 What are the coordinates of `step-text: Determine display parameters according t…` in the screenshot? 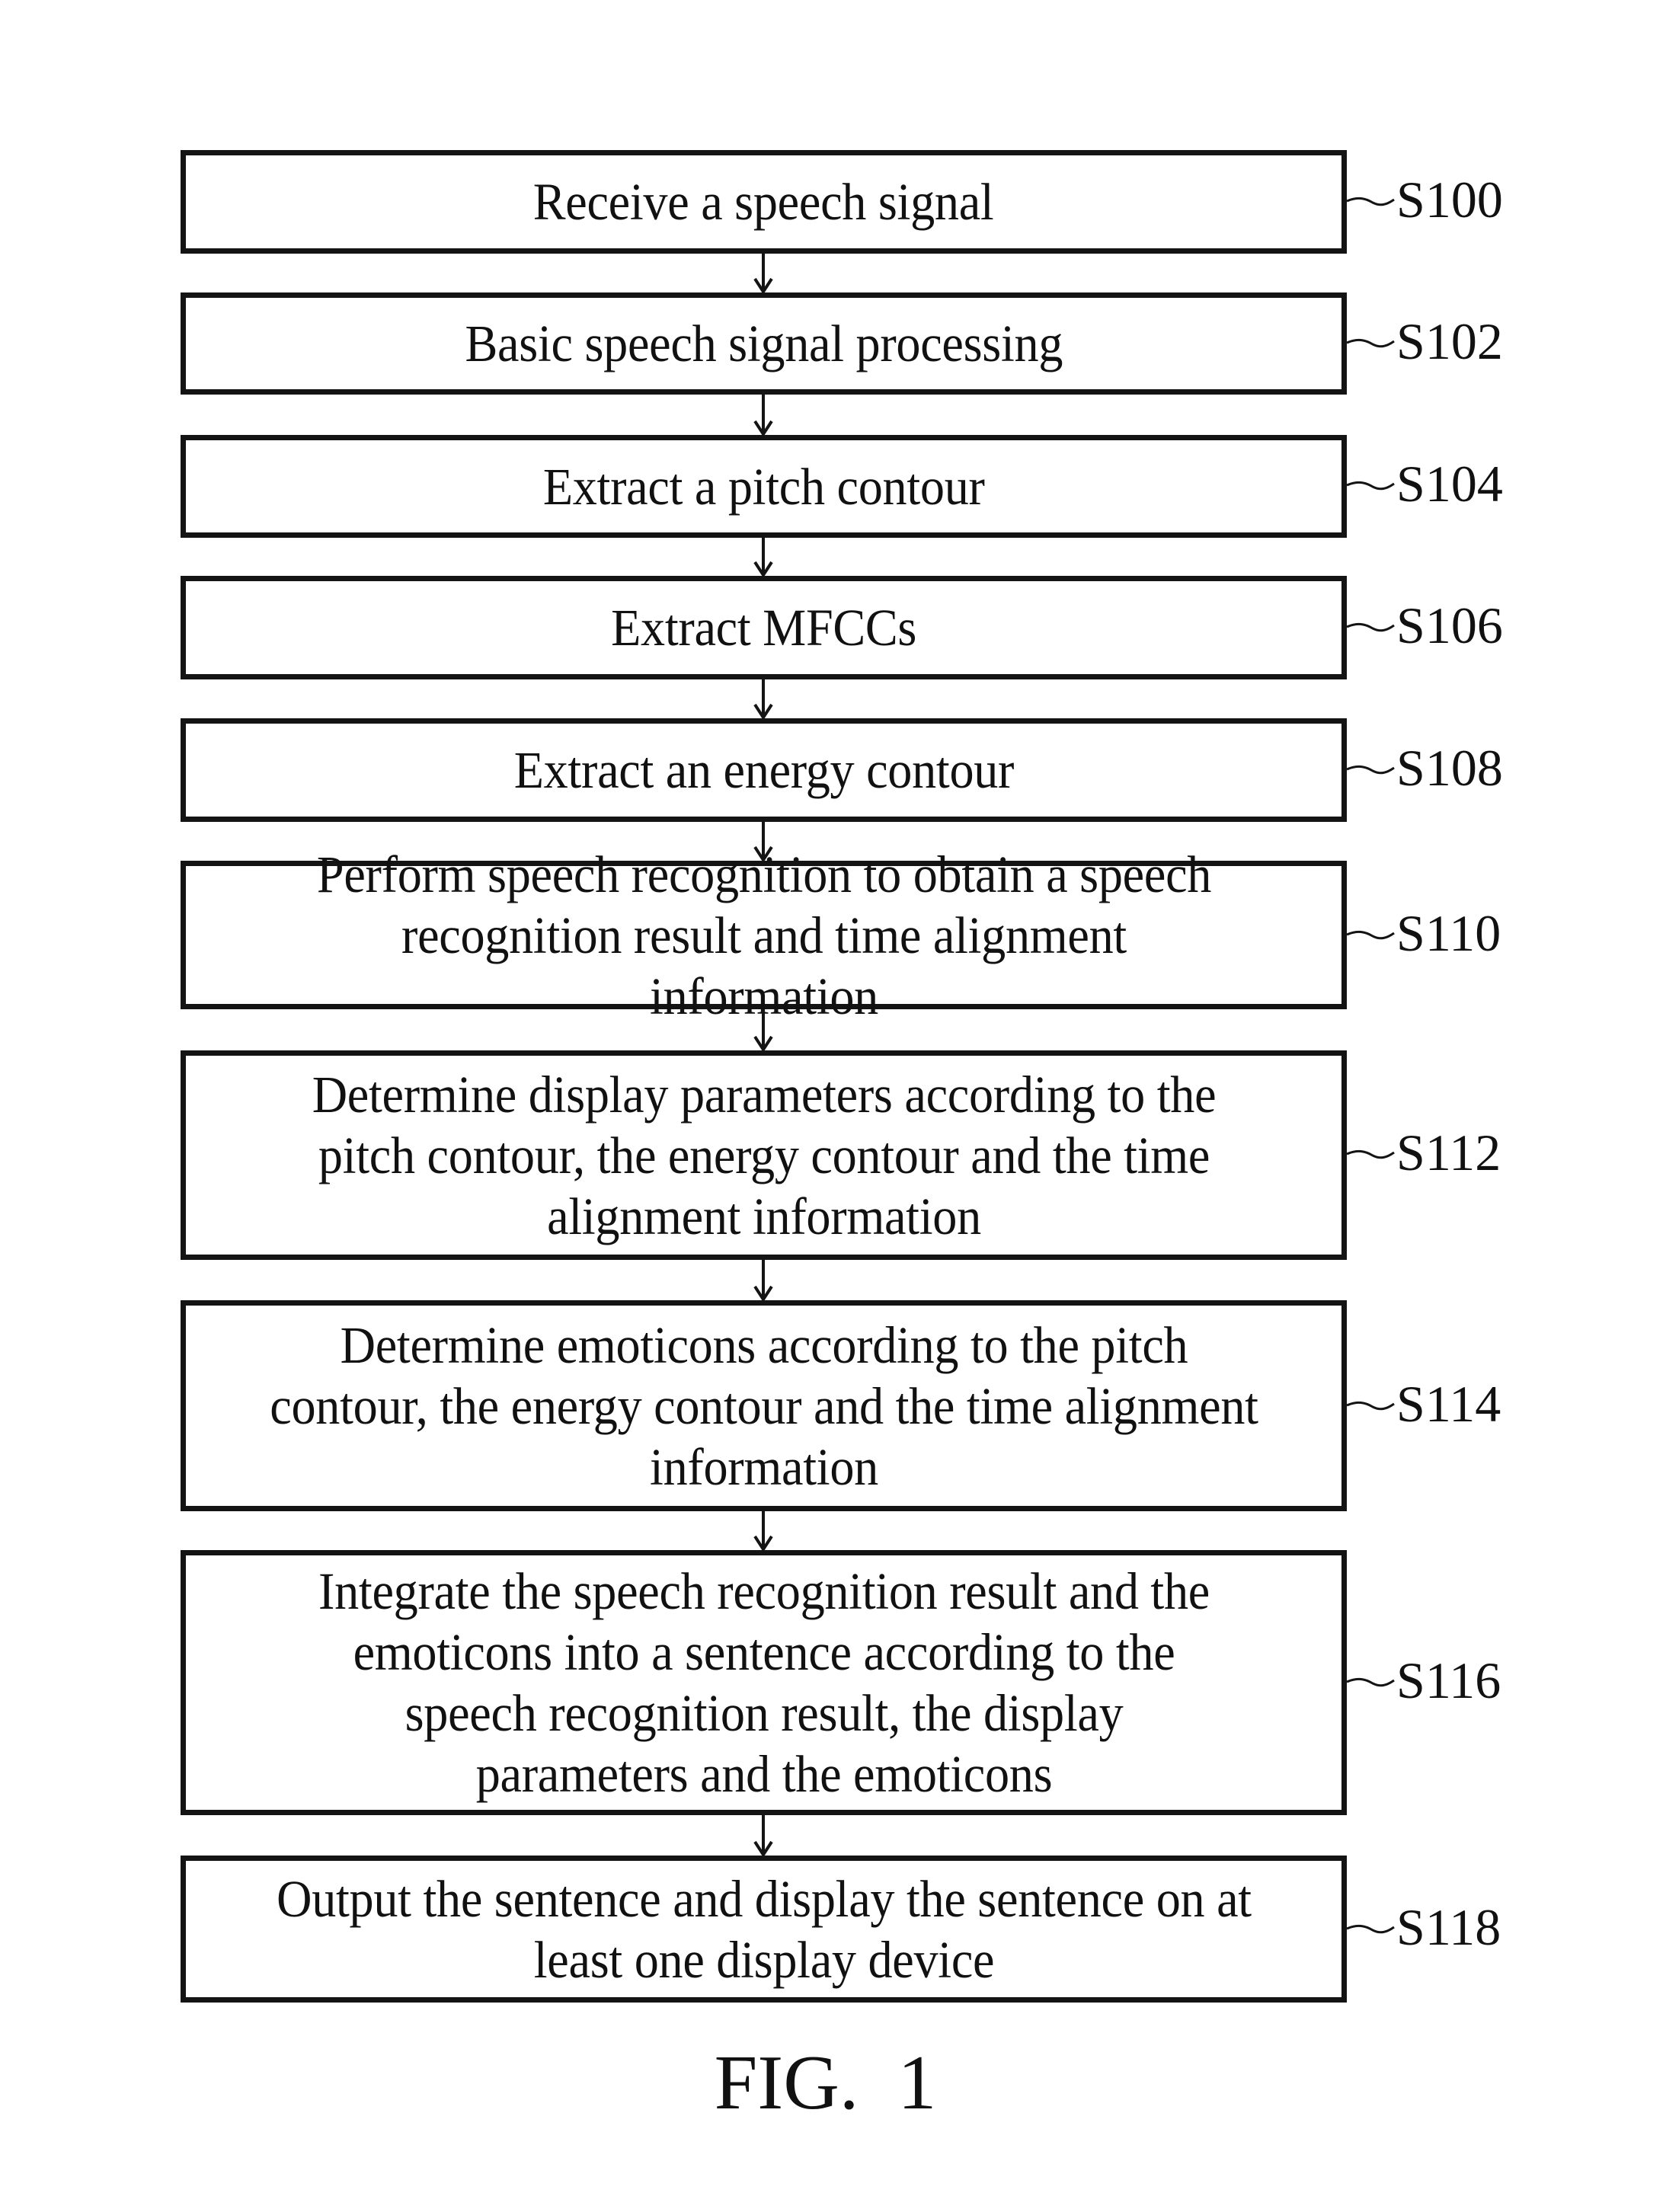 It's located at (764, 1155).